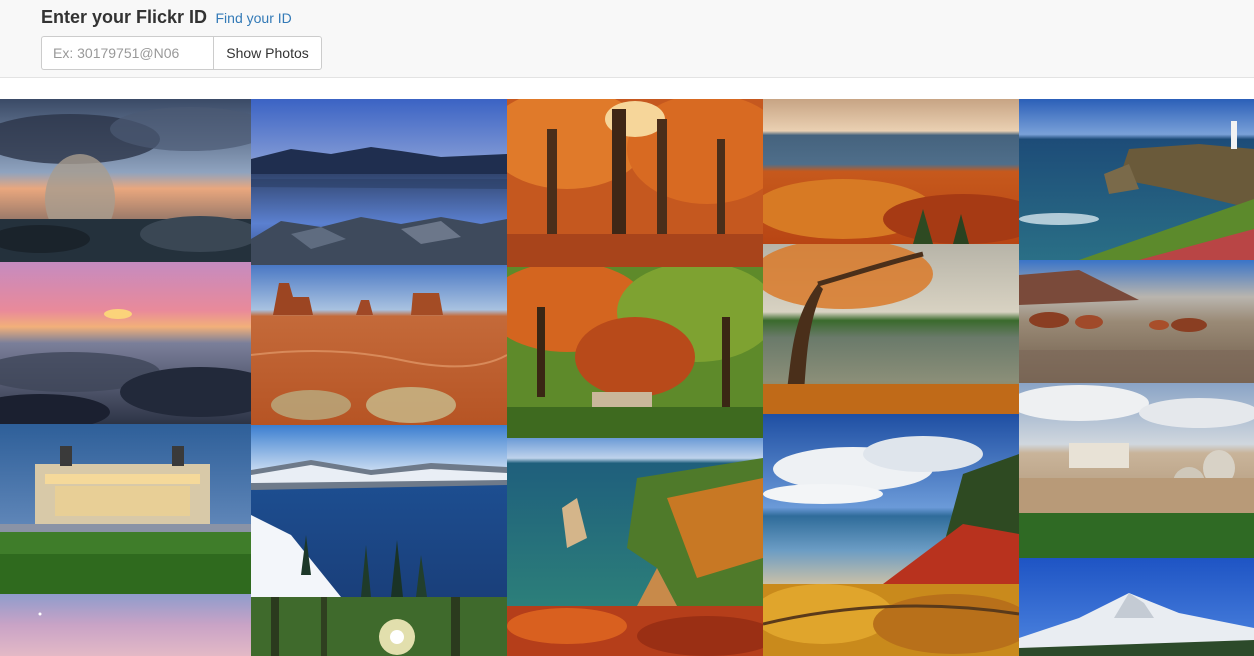 The height and width of the screenshot is (656, 1254). What do you see at coordinates (1136, 470) in the screenshot?
I see `photo-city-domes-panorama` at bounding box center [1136, 470].